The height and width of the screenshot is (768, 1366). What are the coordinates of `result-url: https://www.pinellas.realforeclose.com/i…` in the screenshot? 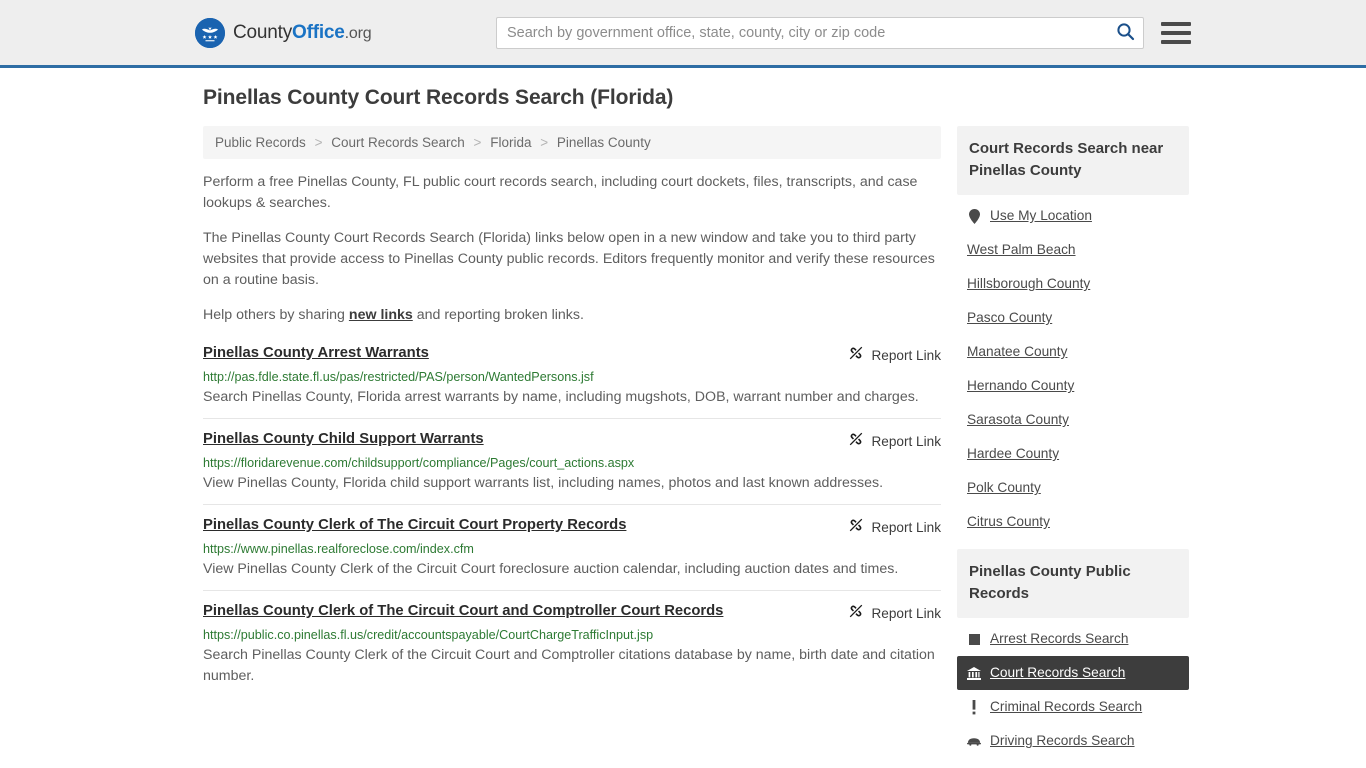 It's located at (338, 549).